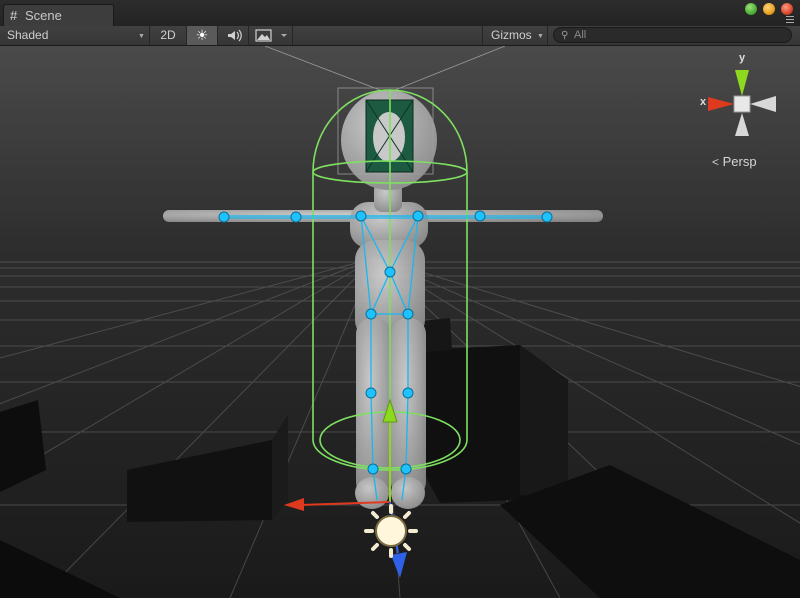  What do you see at coordinates (769, 9) in the screenshot?
I see `maximize-button` at bounding box center [769, 9].